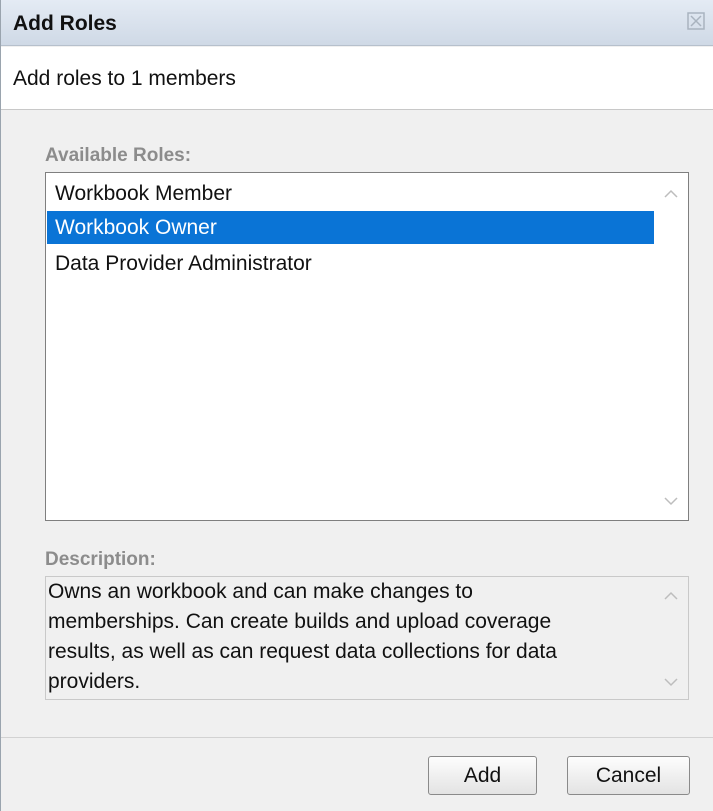 This screenshot has width=713, height=811. I want to click on role-option-workbook-owner: Workbook Owner, so click(350, 227).